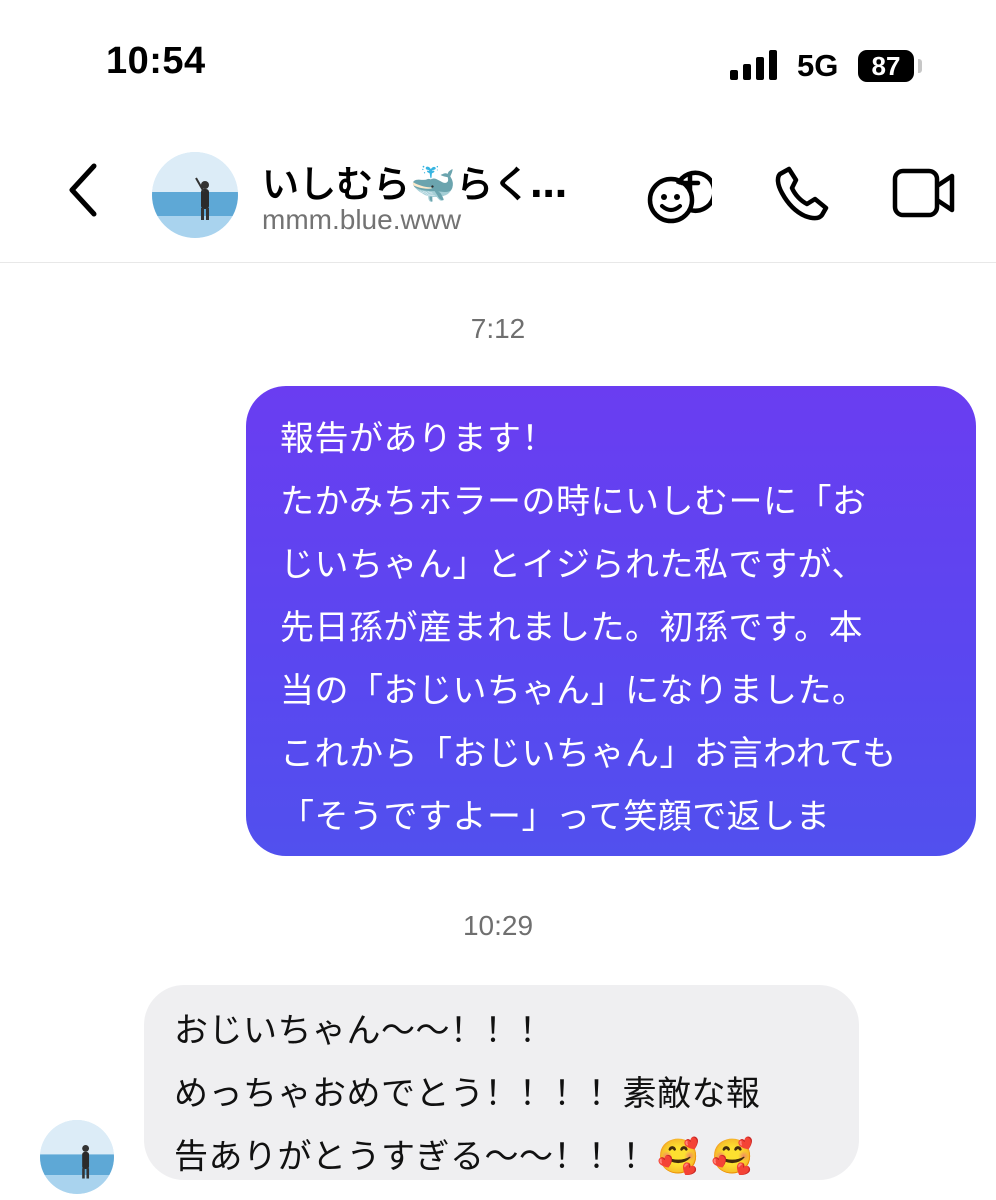 This screenshot has width=996, height=1200. What do you see at coordinates (84, 190) in the screenshot?
I see `chevron-left-icon` at bounding box center [84, 190].